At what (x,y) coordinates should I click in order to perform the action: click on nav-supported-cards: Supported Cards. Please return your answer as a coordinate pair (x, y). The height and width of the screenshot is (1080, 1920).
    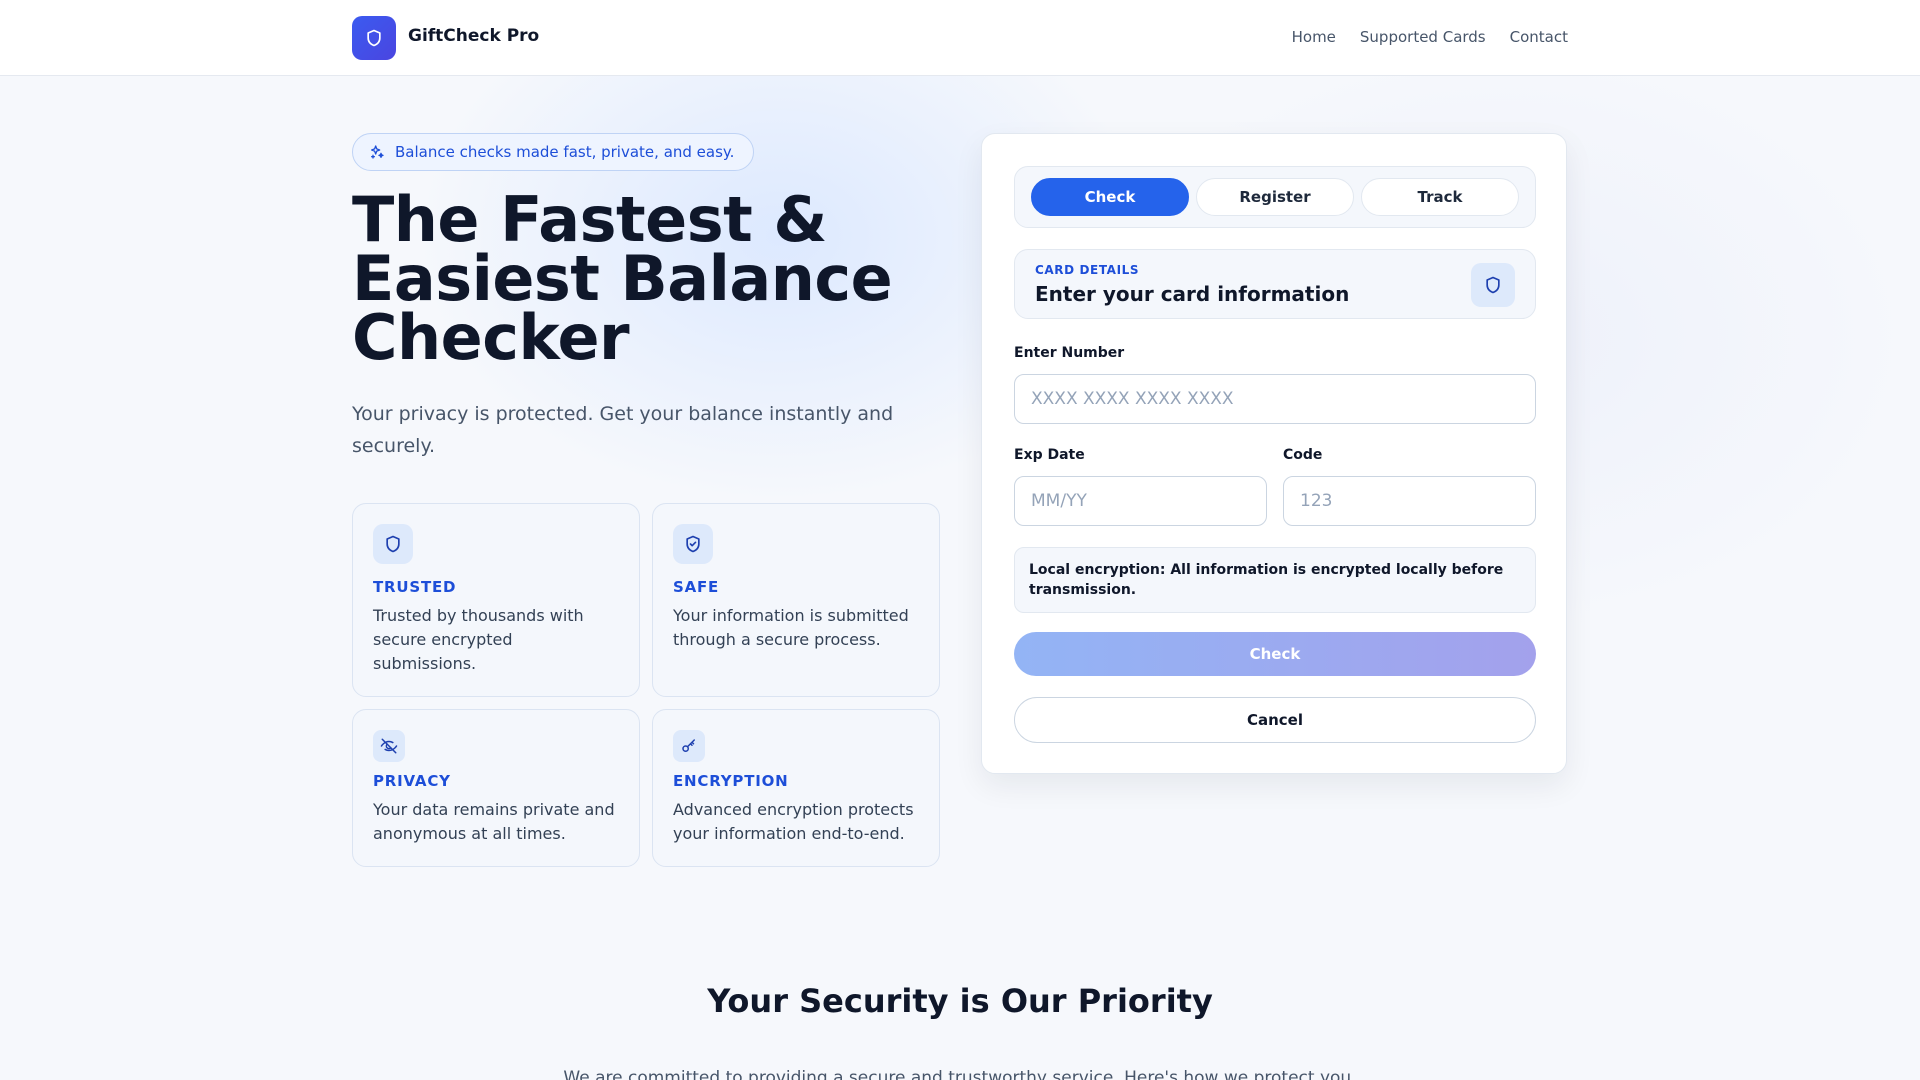
    Looking at the image, I should click on (1423, 37).